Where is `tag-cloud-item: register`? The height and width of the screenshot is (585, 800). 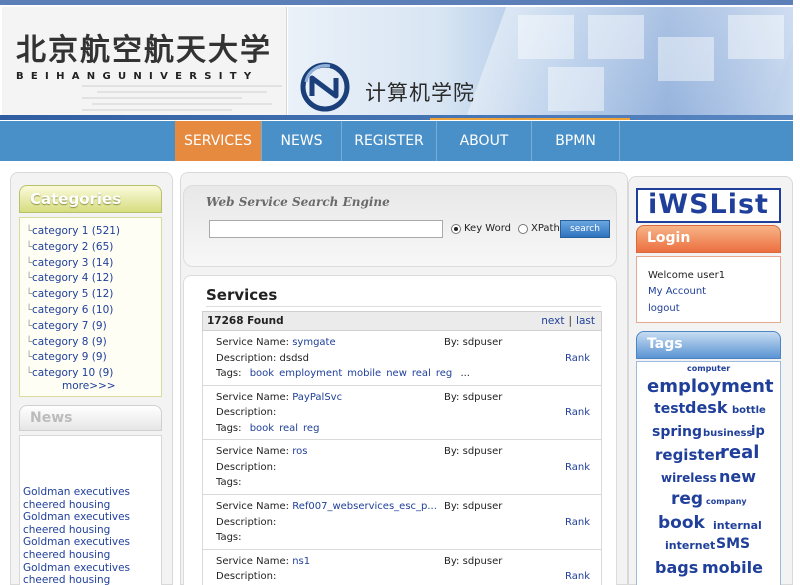
tag-cloud-item: register is located at coordinates (688, 455).